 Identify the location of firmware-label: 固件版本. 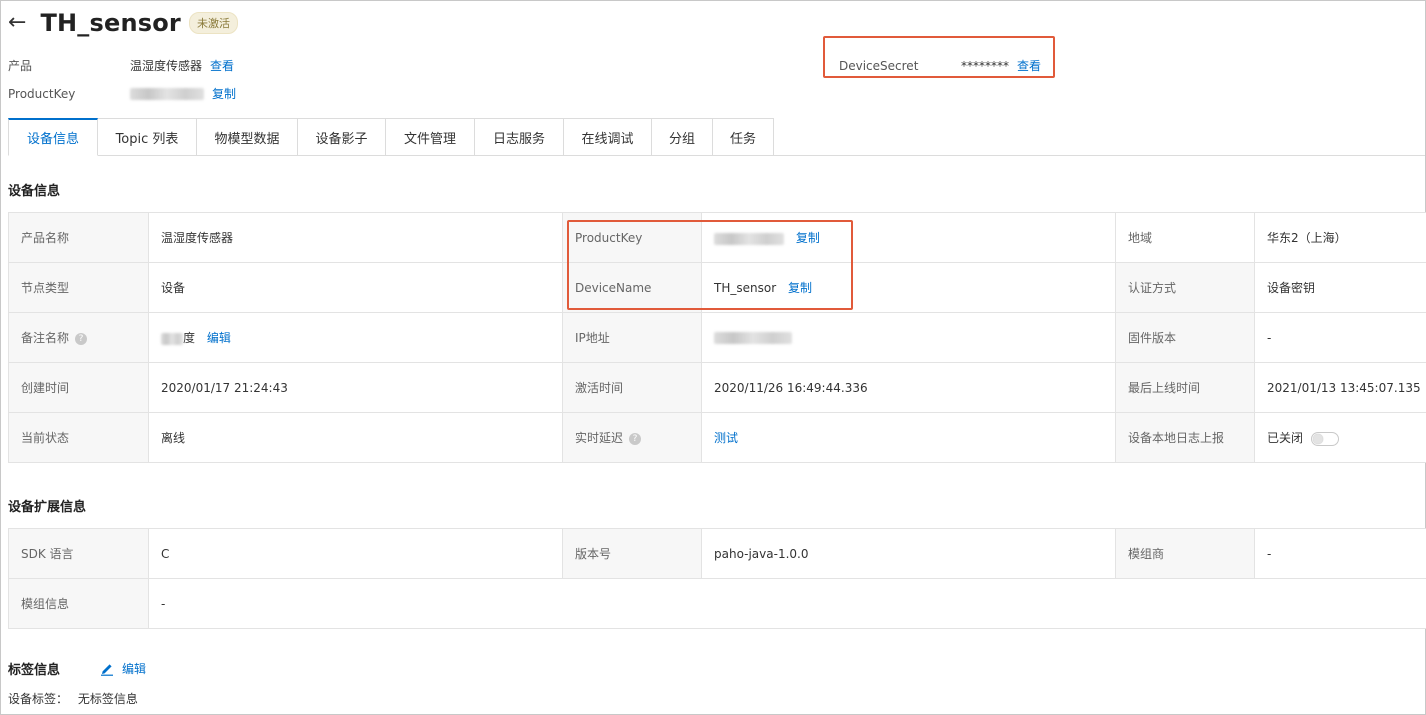
(1185, 337).